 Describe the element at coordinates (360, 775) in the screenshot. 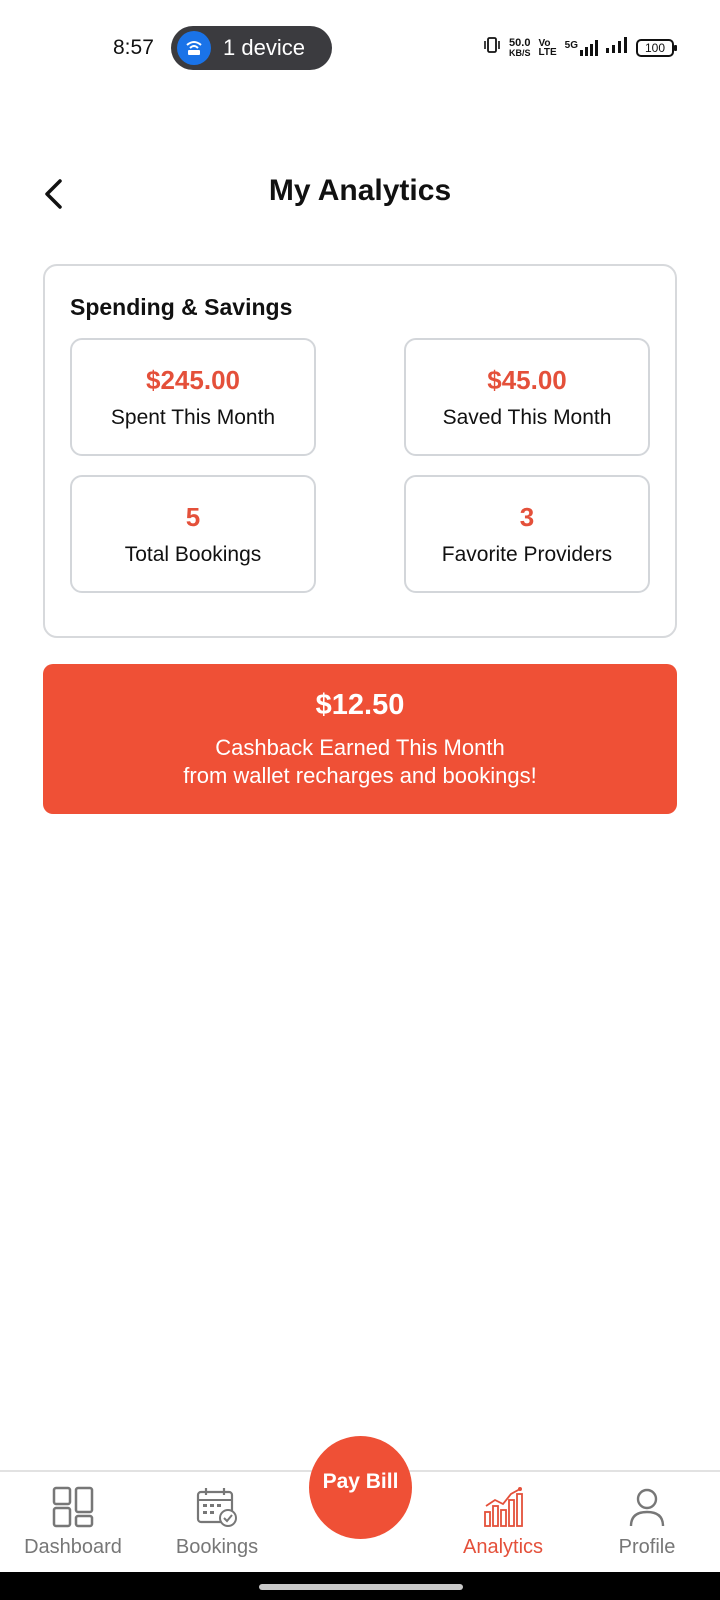

I see `cashback-line-2: from wallet recharges and bookings!` at that location.